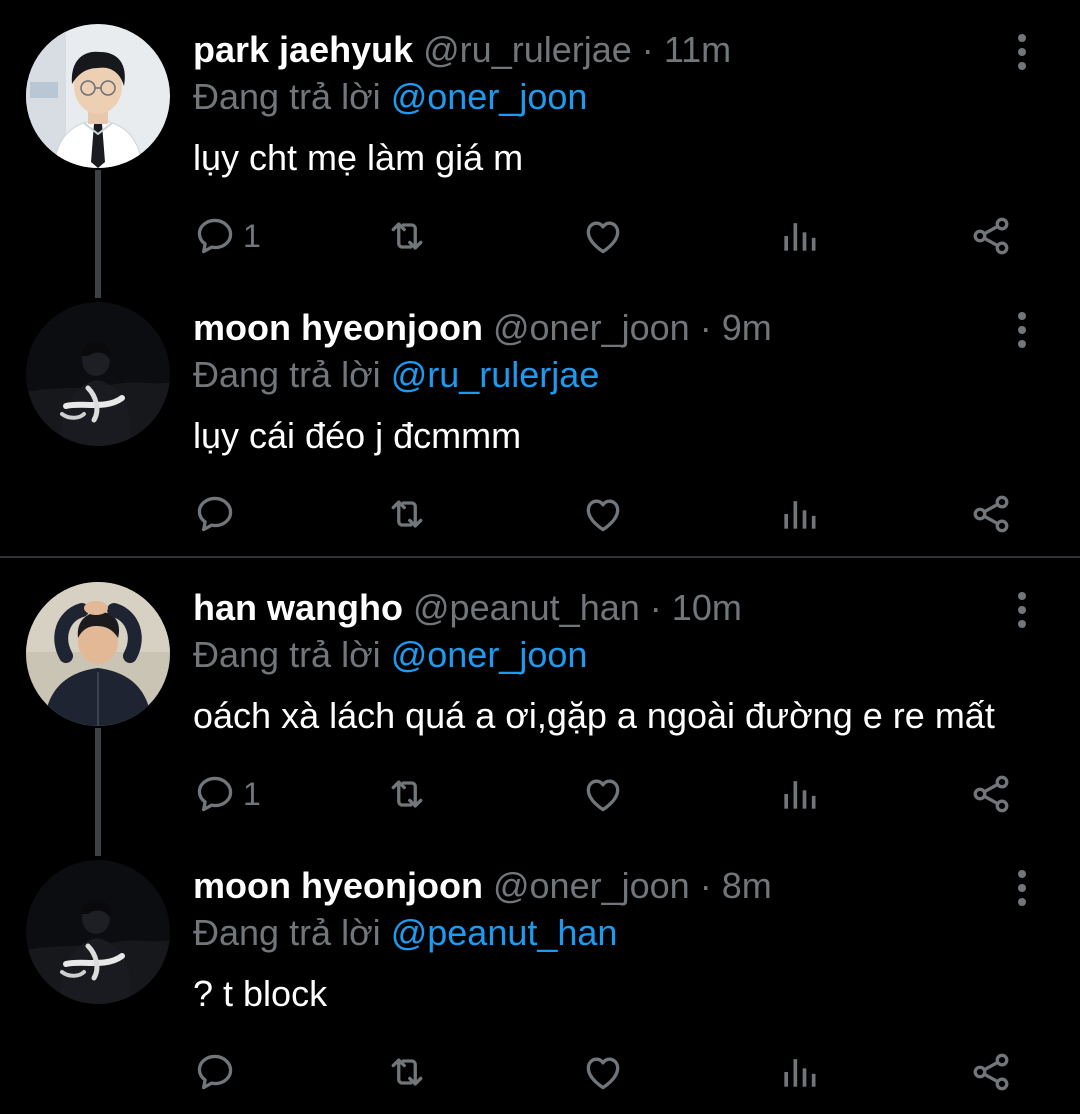 The image size is (1080, 1114). Describe the element at coordinates (747, 885) in the screenshot. I see `timestamp: 8m` at that location.